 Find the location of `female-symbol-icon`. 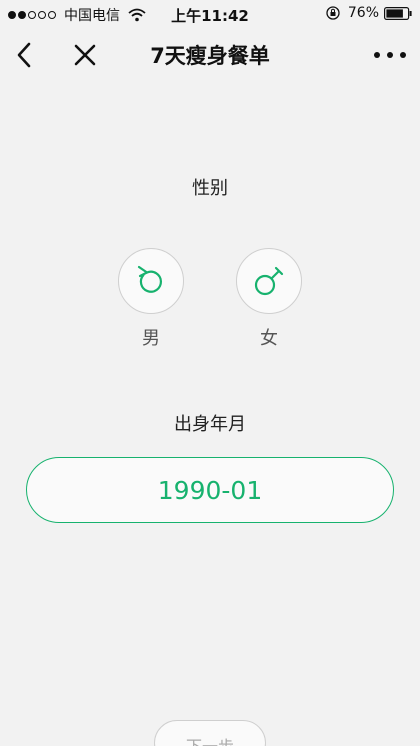

female-symbol-icon is located at coordinates (269, 281).